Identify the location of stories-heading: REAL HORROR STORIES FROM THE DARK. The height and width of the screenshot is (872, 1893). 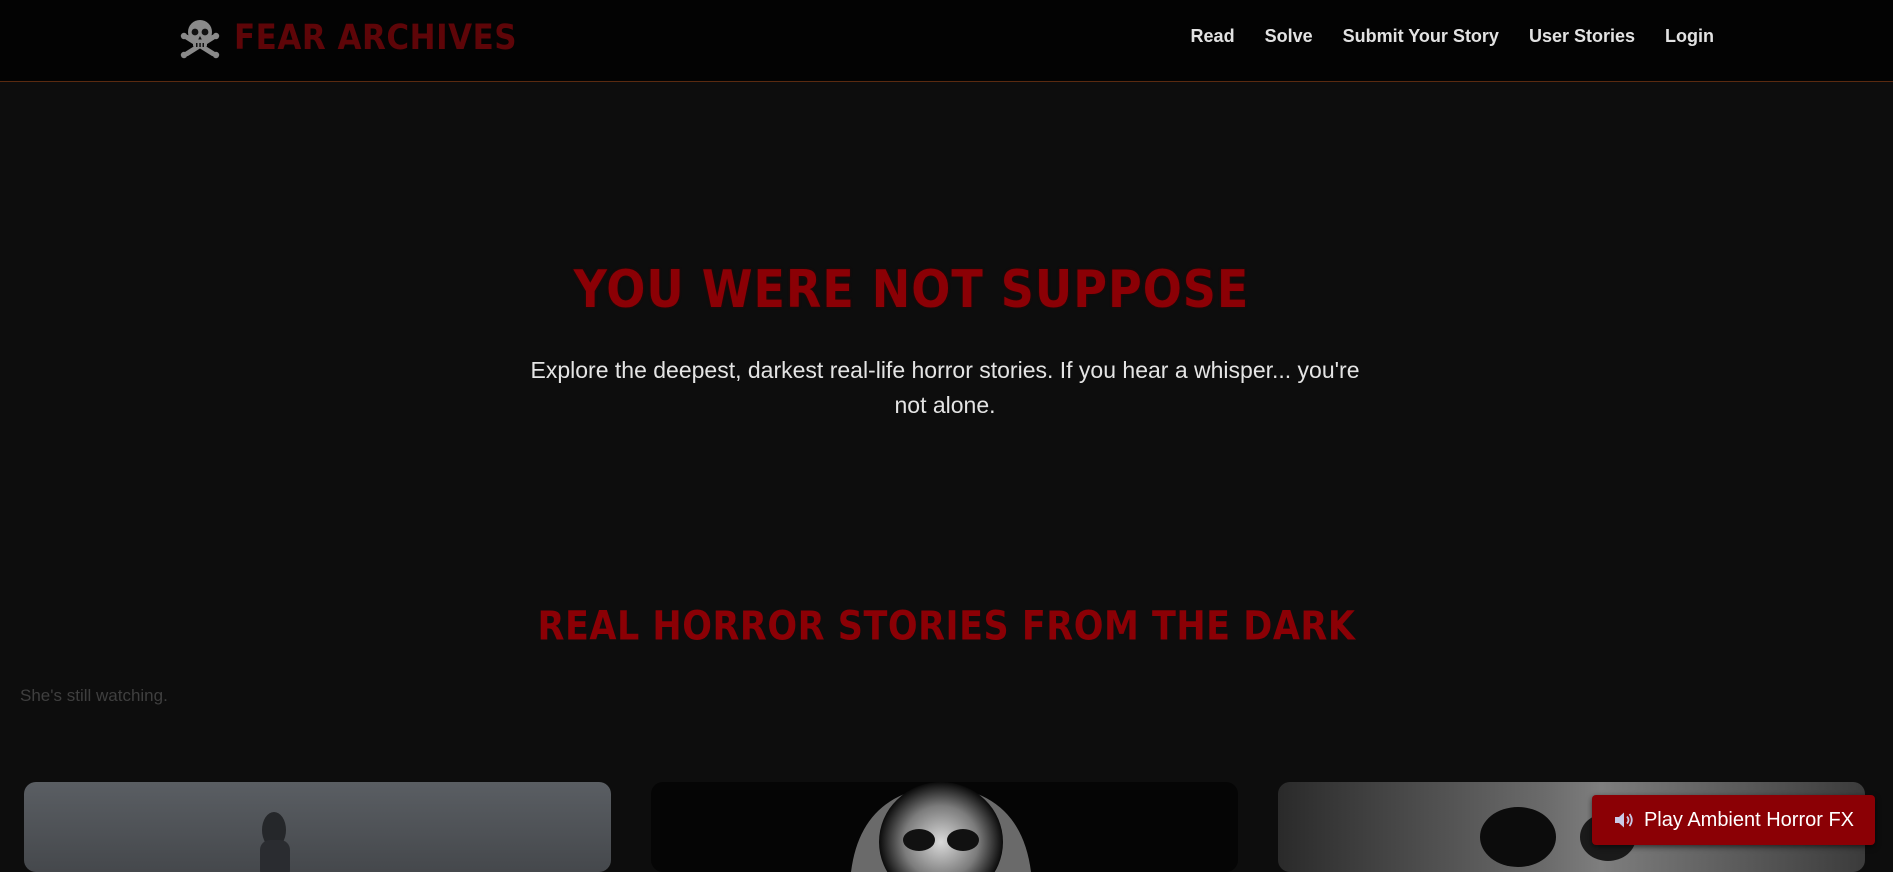
(946, 627).